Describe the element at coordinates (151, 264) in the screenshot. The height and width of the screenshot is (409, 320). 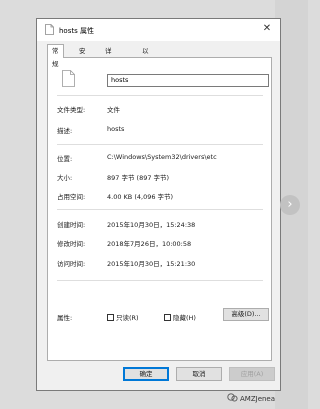
I see `accessed-value: 2015年10月30日，15:21:30` at that location.